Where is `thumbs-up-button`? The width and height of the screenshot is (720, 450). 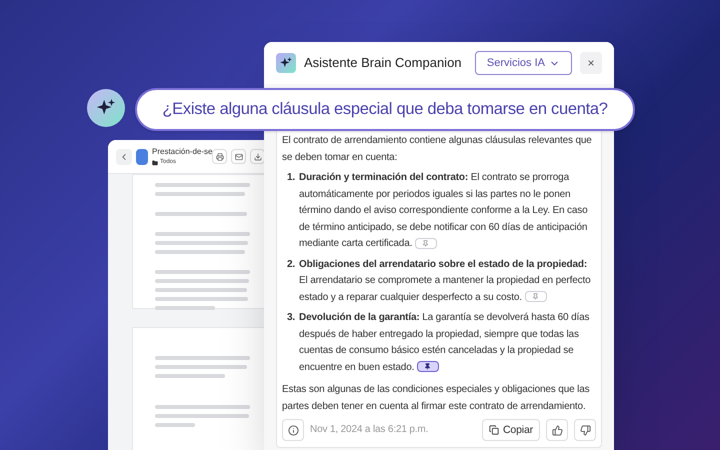
thumbs-up-button is located at coordinates (557, 430).